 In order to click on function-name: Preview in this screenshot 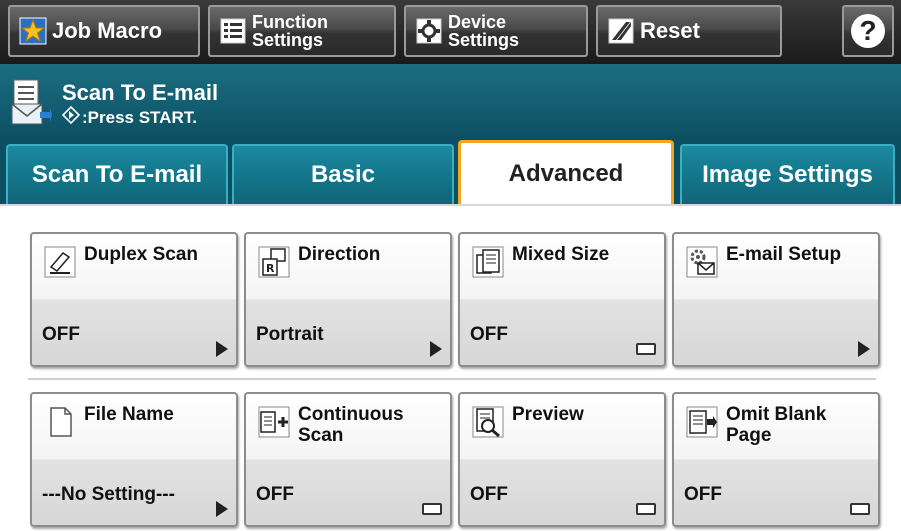, I will do `click(548, 414)`.